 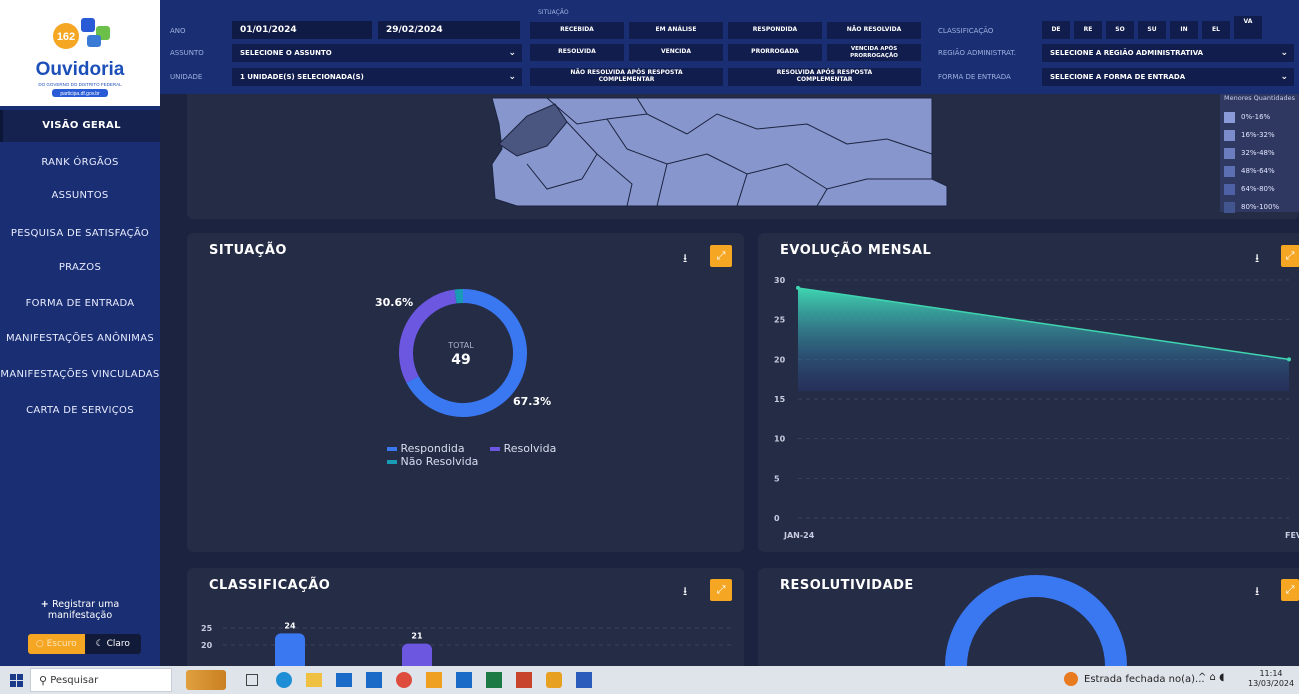 What do you see at coordinates (1120, 30) in the screenshot?
I see `classificacao-so-button: SO` at bounding box center [1120, 30].